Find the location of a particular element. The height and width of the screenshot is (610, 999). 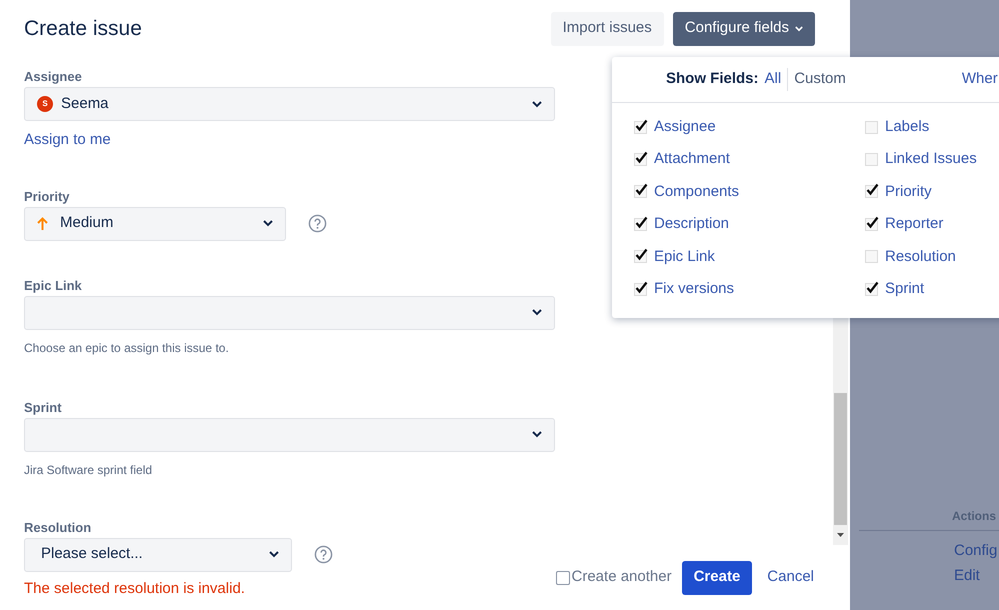

field-option-label: Reporter is located at coordinates (914, 224).